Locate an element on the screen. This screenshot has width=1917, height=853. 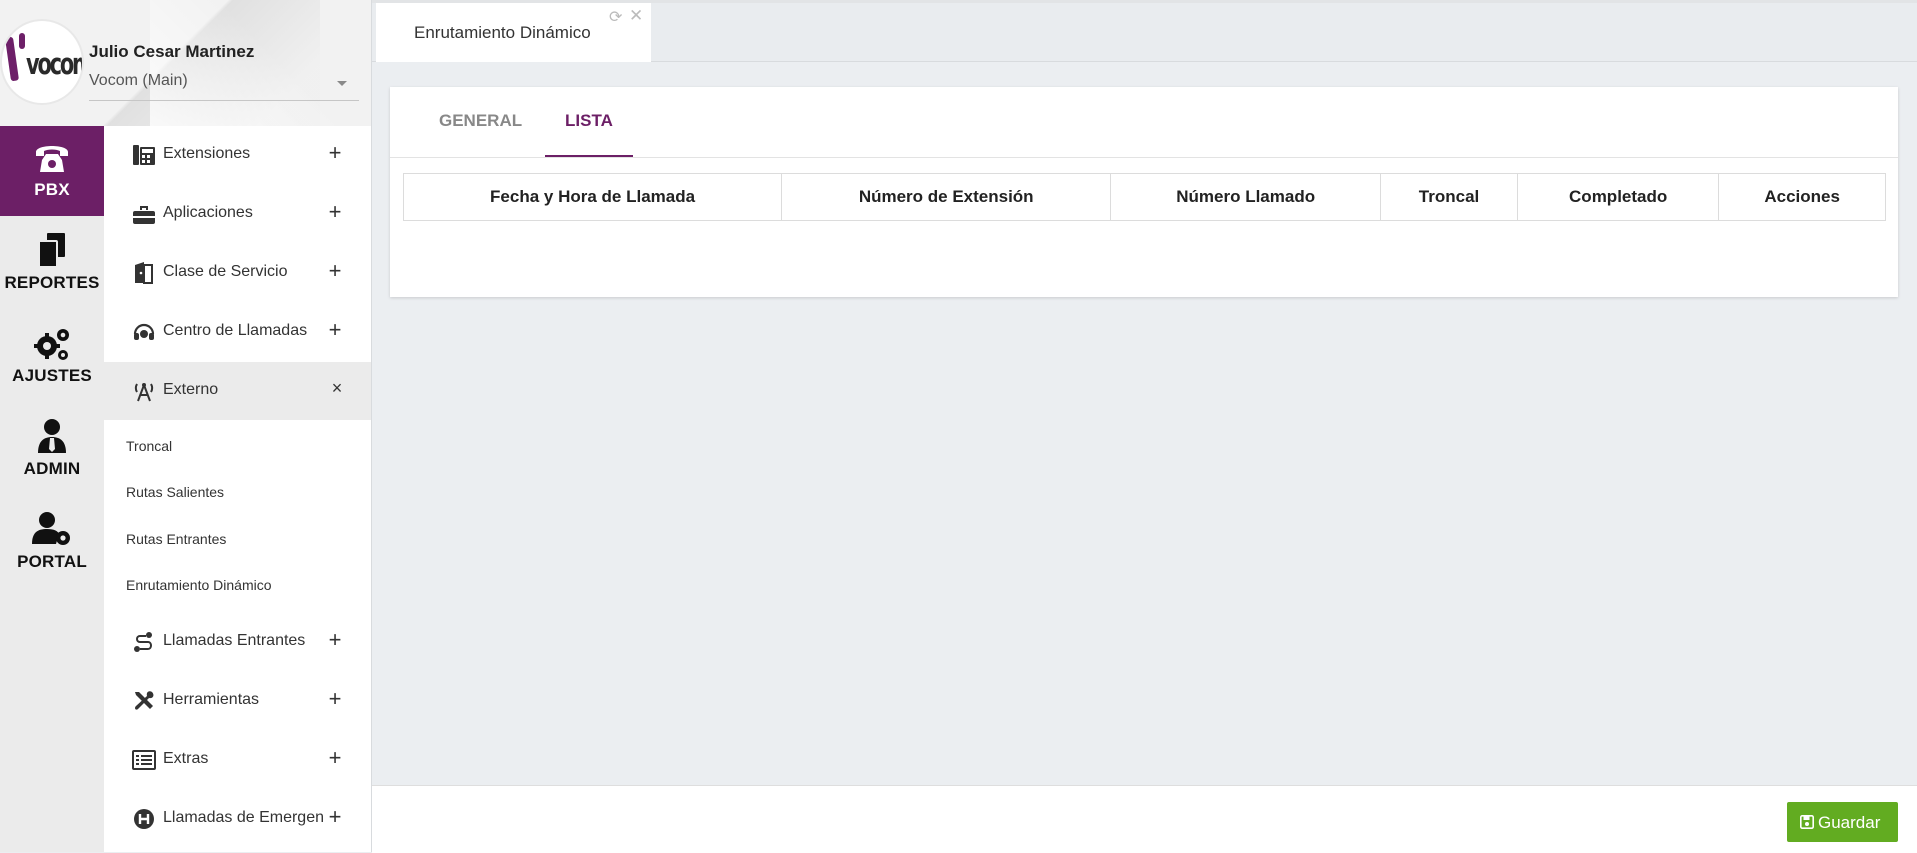
menu-item-extensiones: Extensiones + is located at coordinates (237, 155).